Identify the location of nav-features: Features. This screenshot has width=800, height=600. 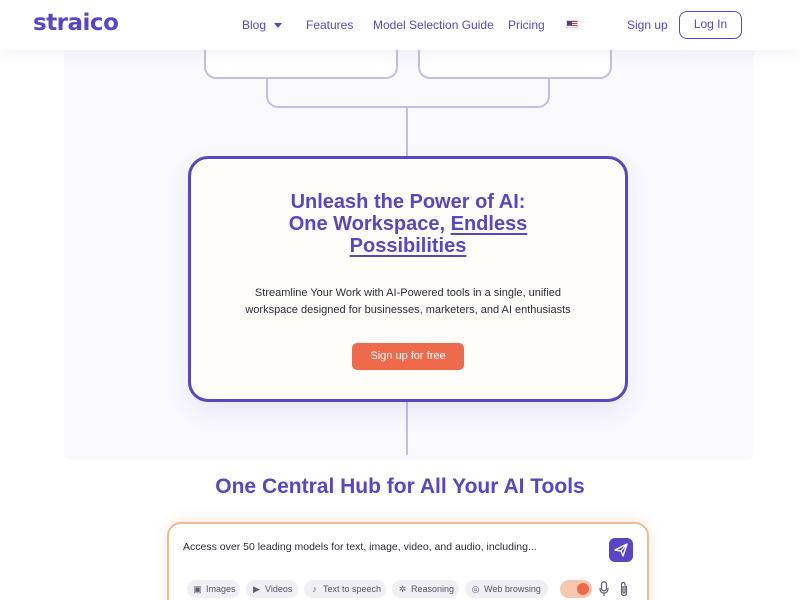
(329, 25).